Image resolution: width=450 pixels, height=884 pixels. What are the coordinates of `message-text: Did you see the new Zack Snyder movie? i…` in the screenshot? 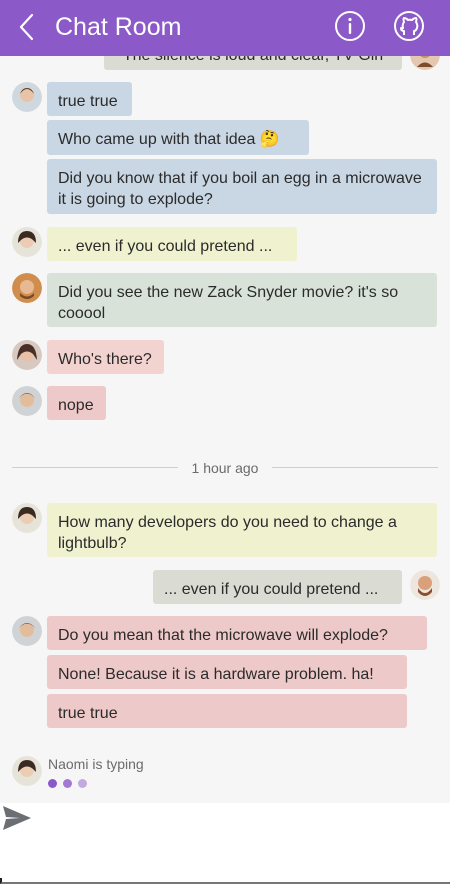 It's located at (228, 303).